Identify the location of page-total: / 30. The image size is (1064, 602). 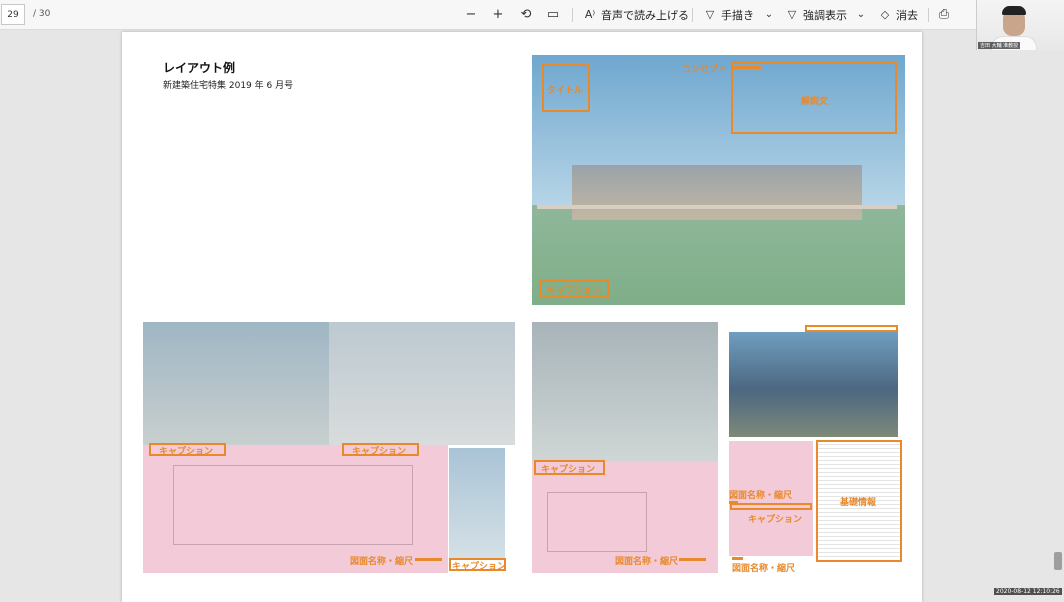
(42, 14).